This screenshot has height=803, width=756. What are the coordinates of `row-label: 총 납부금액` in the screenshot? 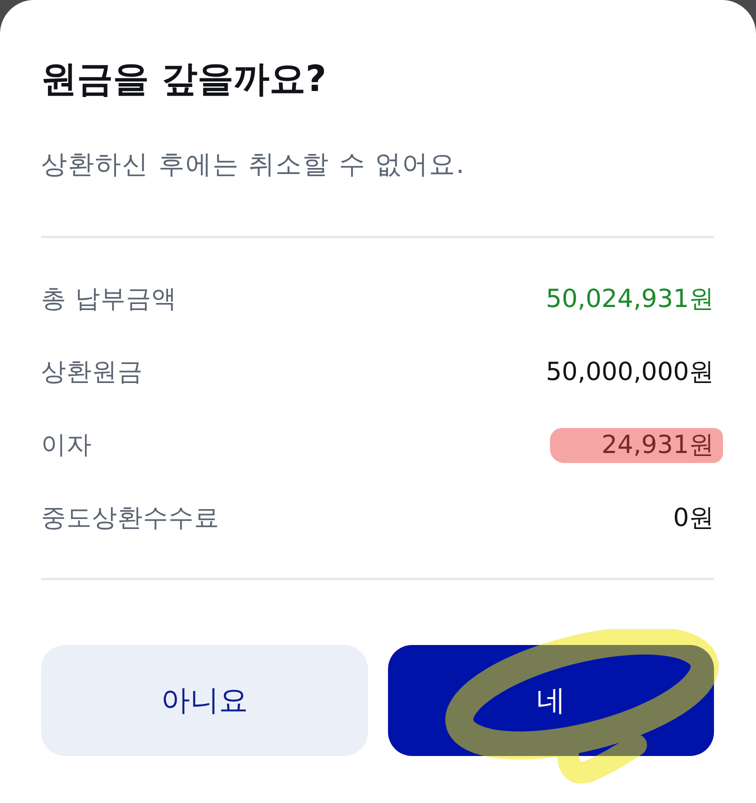 It's located at (109, 298).